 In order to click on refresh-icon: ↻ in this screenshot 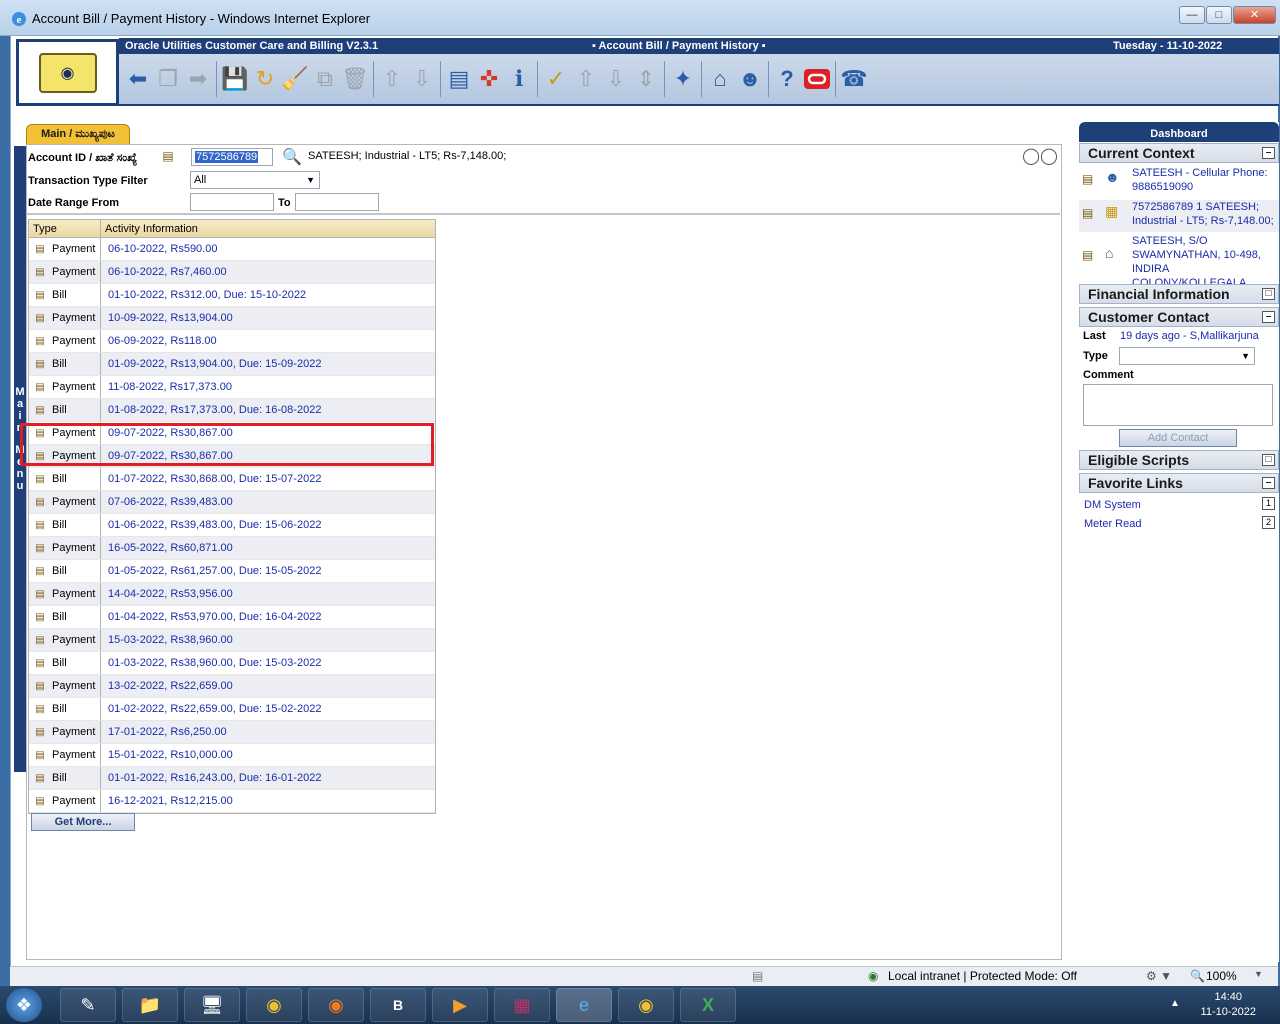, I will do `click(265, 79)`.